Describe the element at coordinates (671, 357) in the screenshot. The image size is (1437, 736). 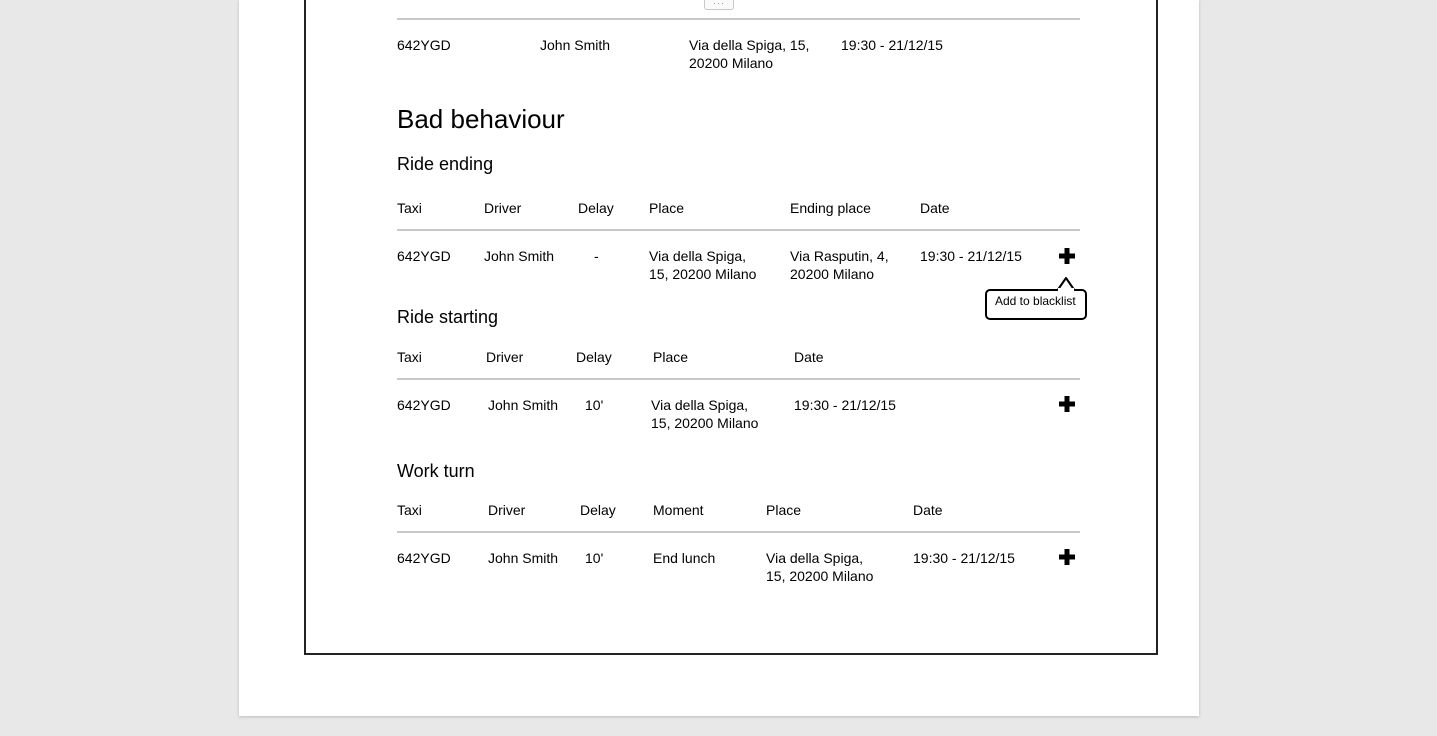
I see `ride-starting-header-place: Place` at that location.